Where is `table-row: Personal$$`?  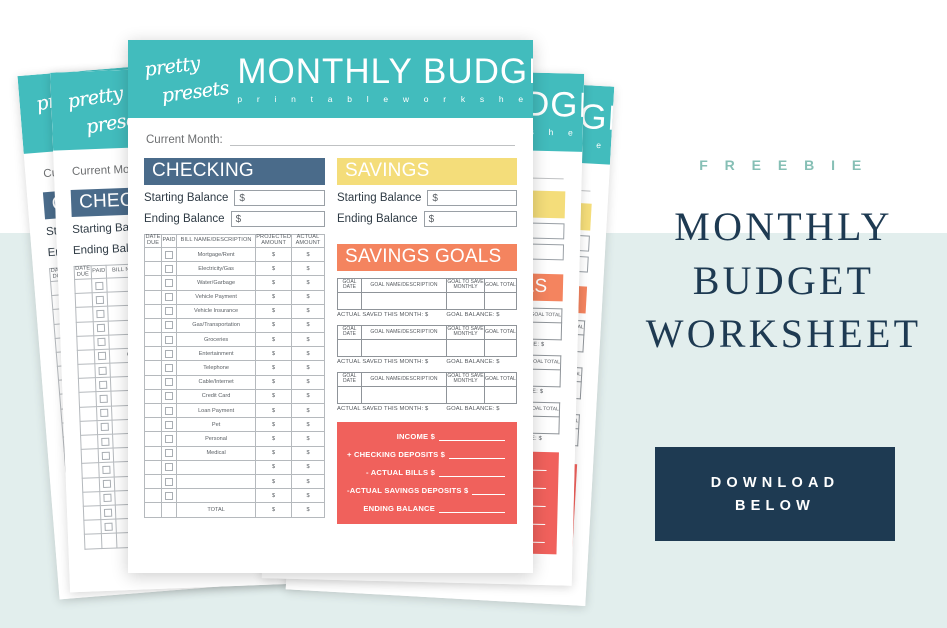 table-row: Personal$$ is located at coordinates (234, 439).